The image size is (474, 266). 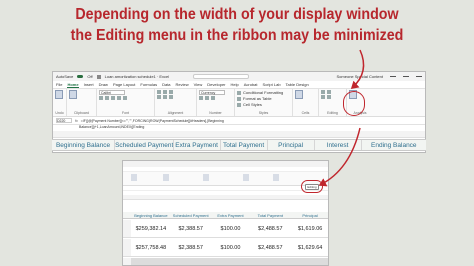 What do you see at coordinates (360, 76) in the screenshot?
I see `user-name: Someone Special Content` at bounding box center [360, 76].